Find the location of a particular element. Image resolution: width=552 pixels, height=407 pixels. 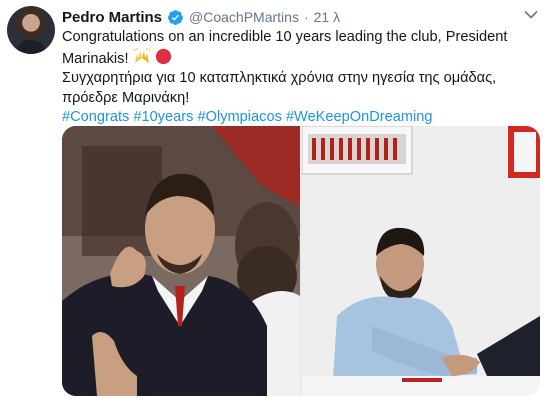

hashtag-link: #Congrats is located at coordinates (95, 117).